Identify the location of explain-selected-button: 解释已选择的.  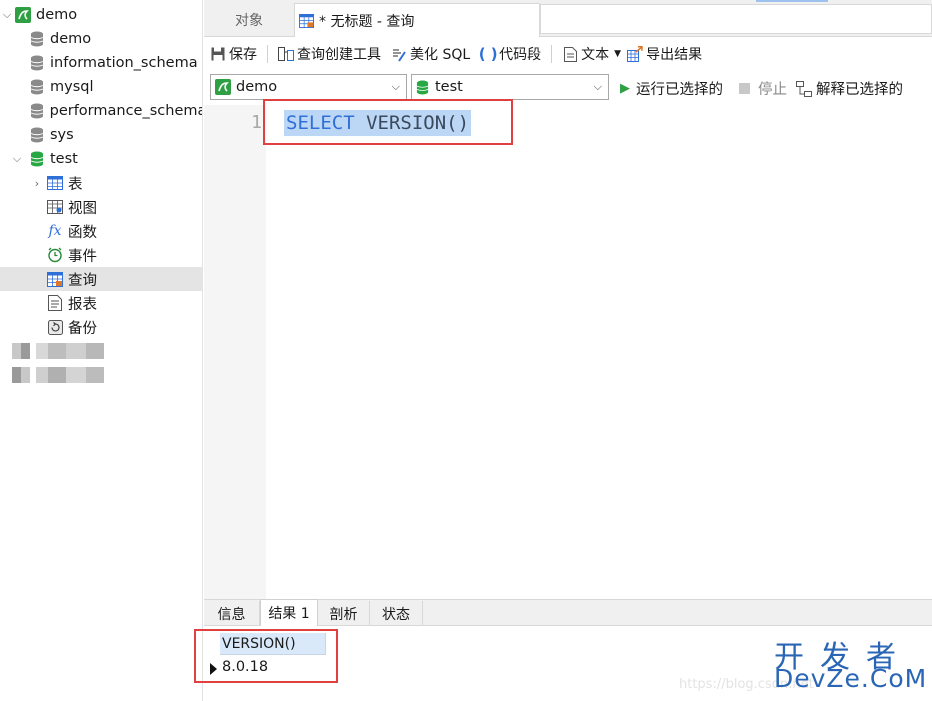
(849, 88).